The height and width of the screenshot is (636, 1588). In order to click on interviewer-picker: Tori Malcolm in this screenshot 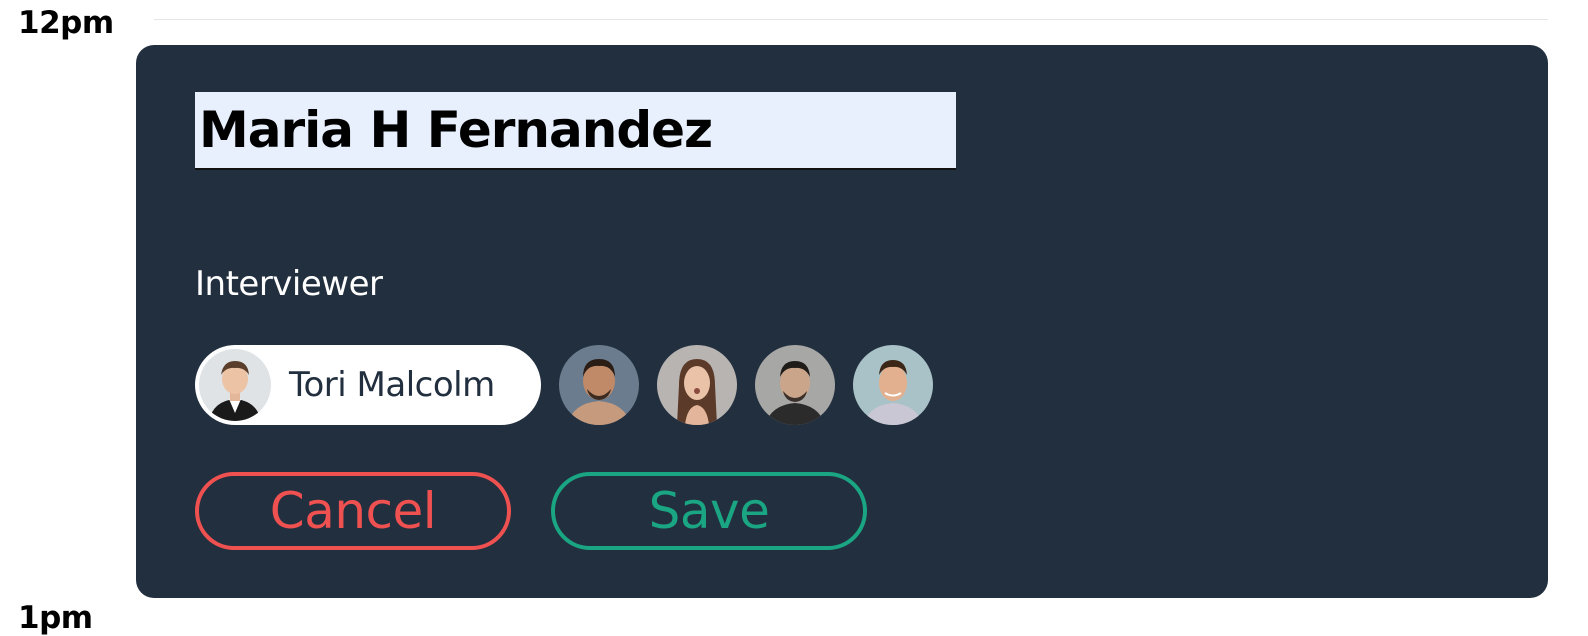, I will do `click(564, 385)`.